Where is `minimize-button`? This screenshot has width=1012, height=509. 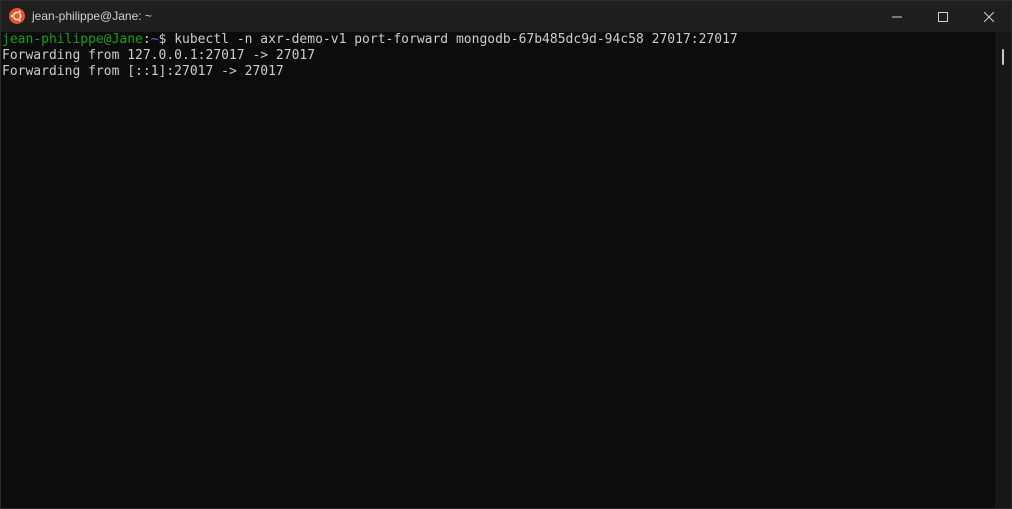
minimize-button is located at coordinates (897, 16).